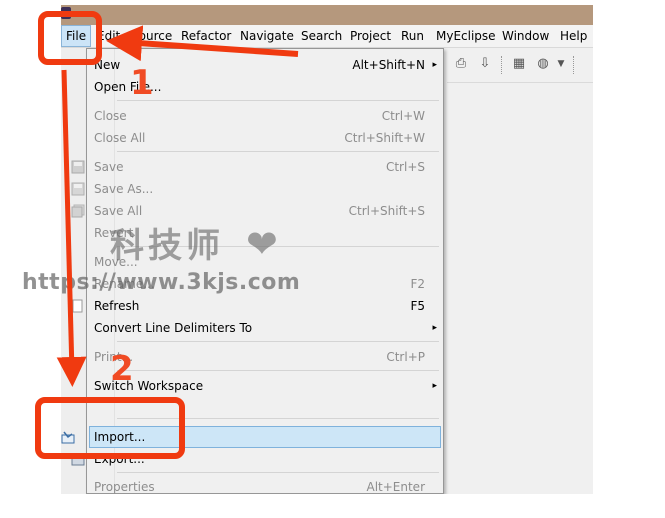 This screenshot has height=518, width=665. What do you see at coordinates (256, 211) in the screenshot?
I see `menu-item-save-all: Save All Ctrl+Shift+S` at bounding box center [256, 211].